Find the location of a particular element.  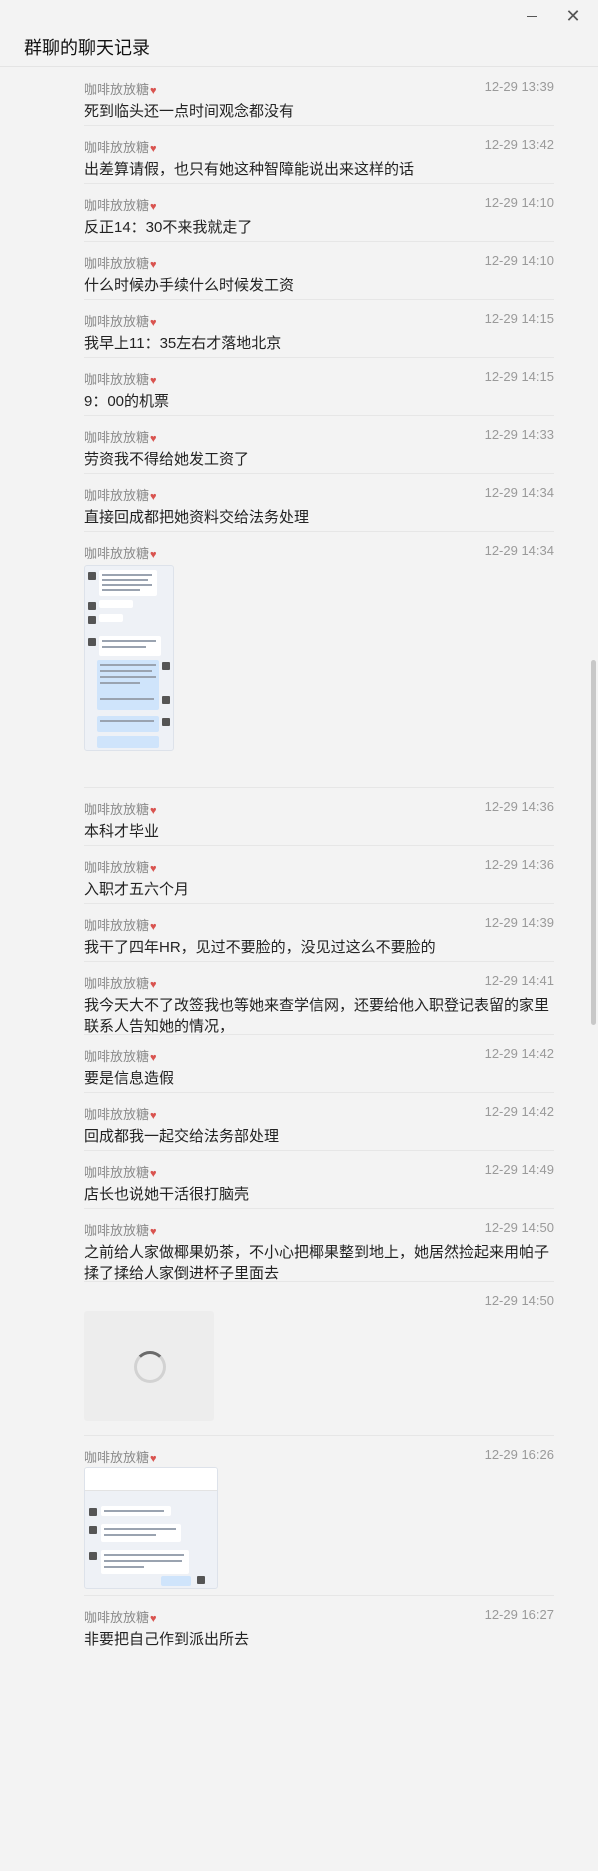

message-text: 我干了四年HR，见过不要脸的，没见过这么不要脸的 is located at coordinates (260, 947).